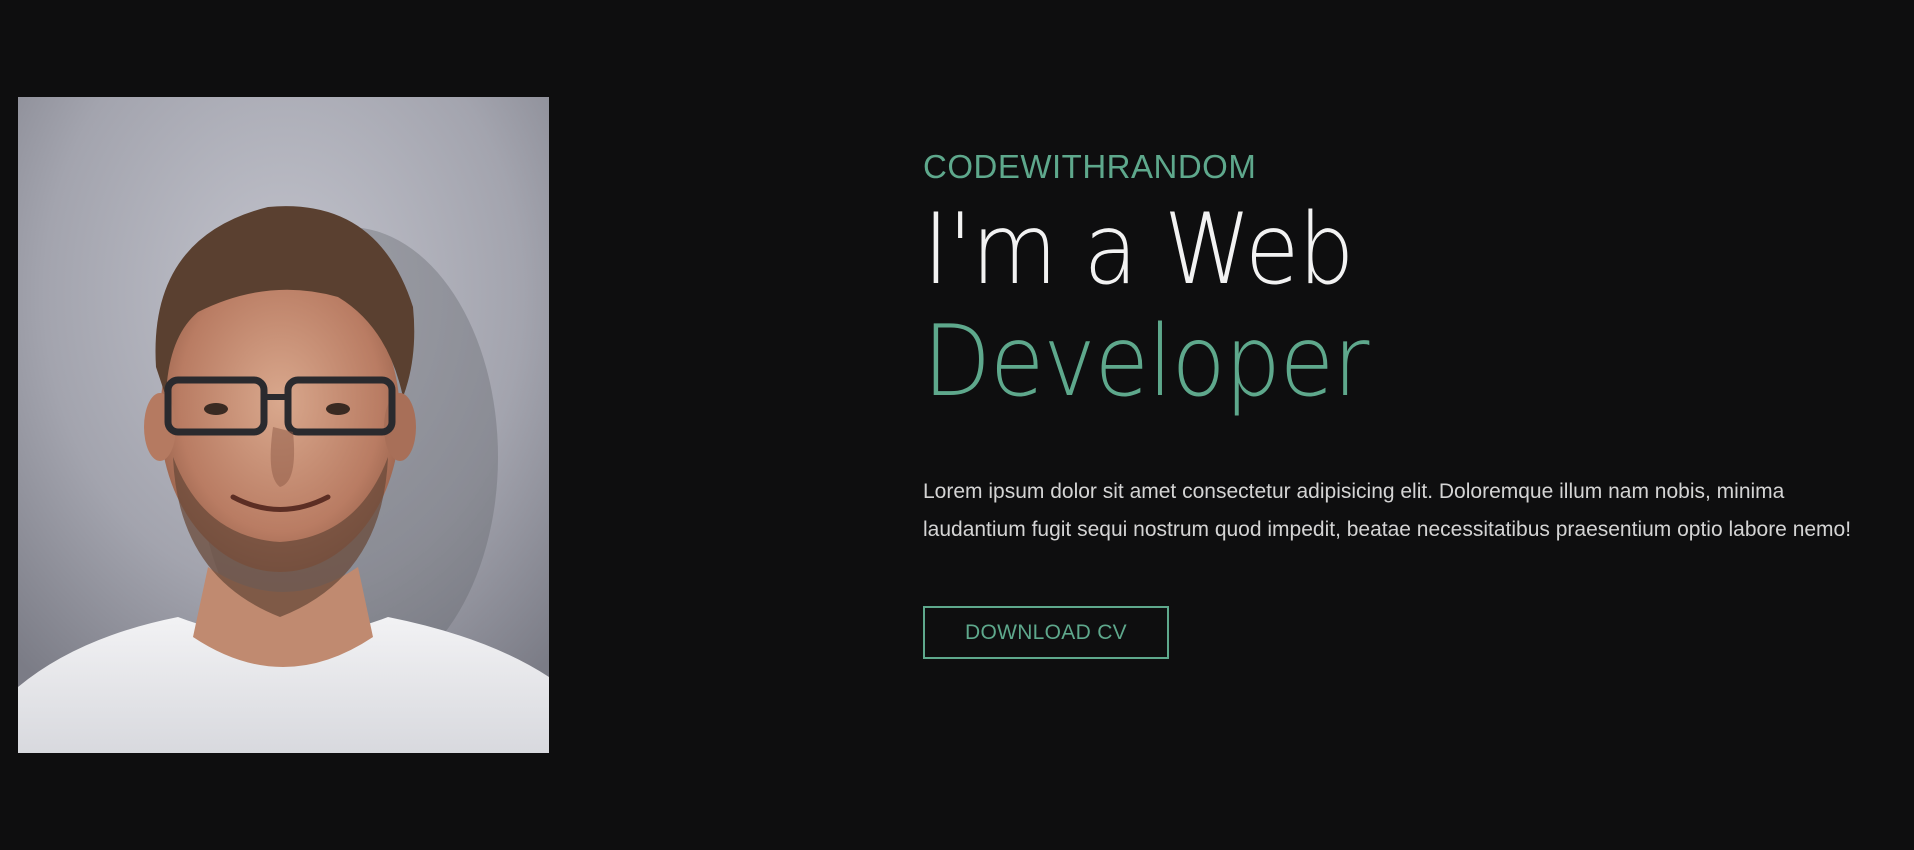  I want to click on download-cv-button: DOWNLOAD CV, so click(1046, 632).